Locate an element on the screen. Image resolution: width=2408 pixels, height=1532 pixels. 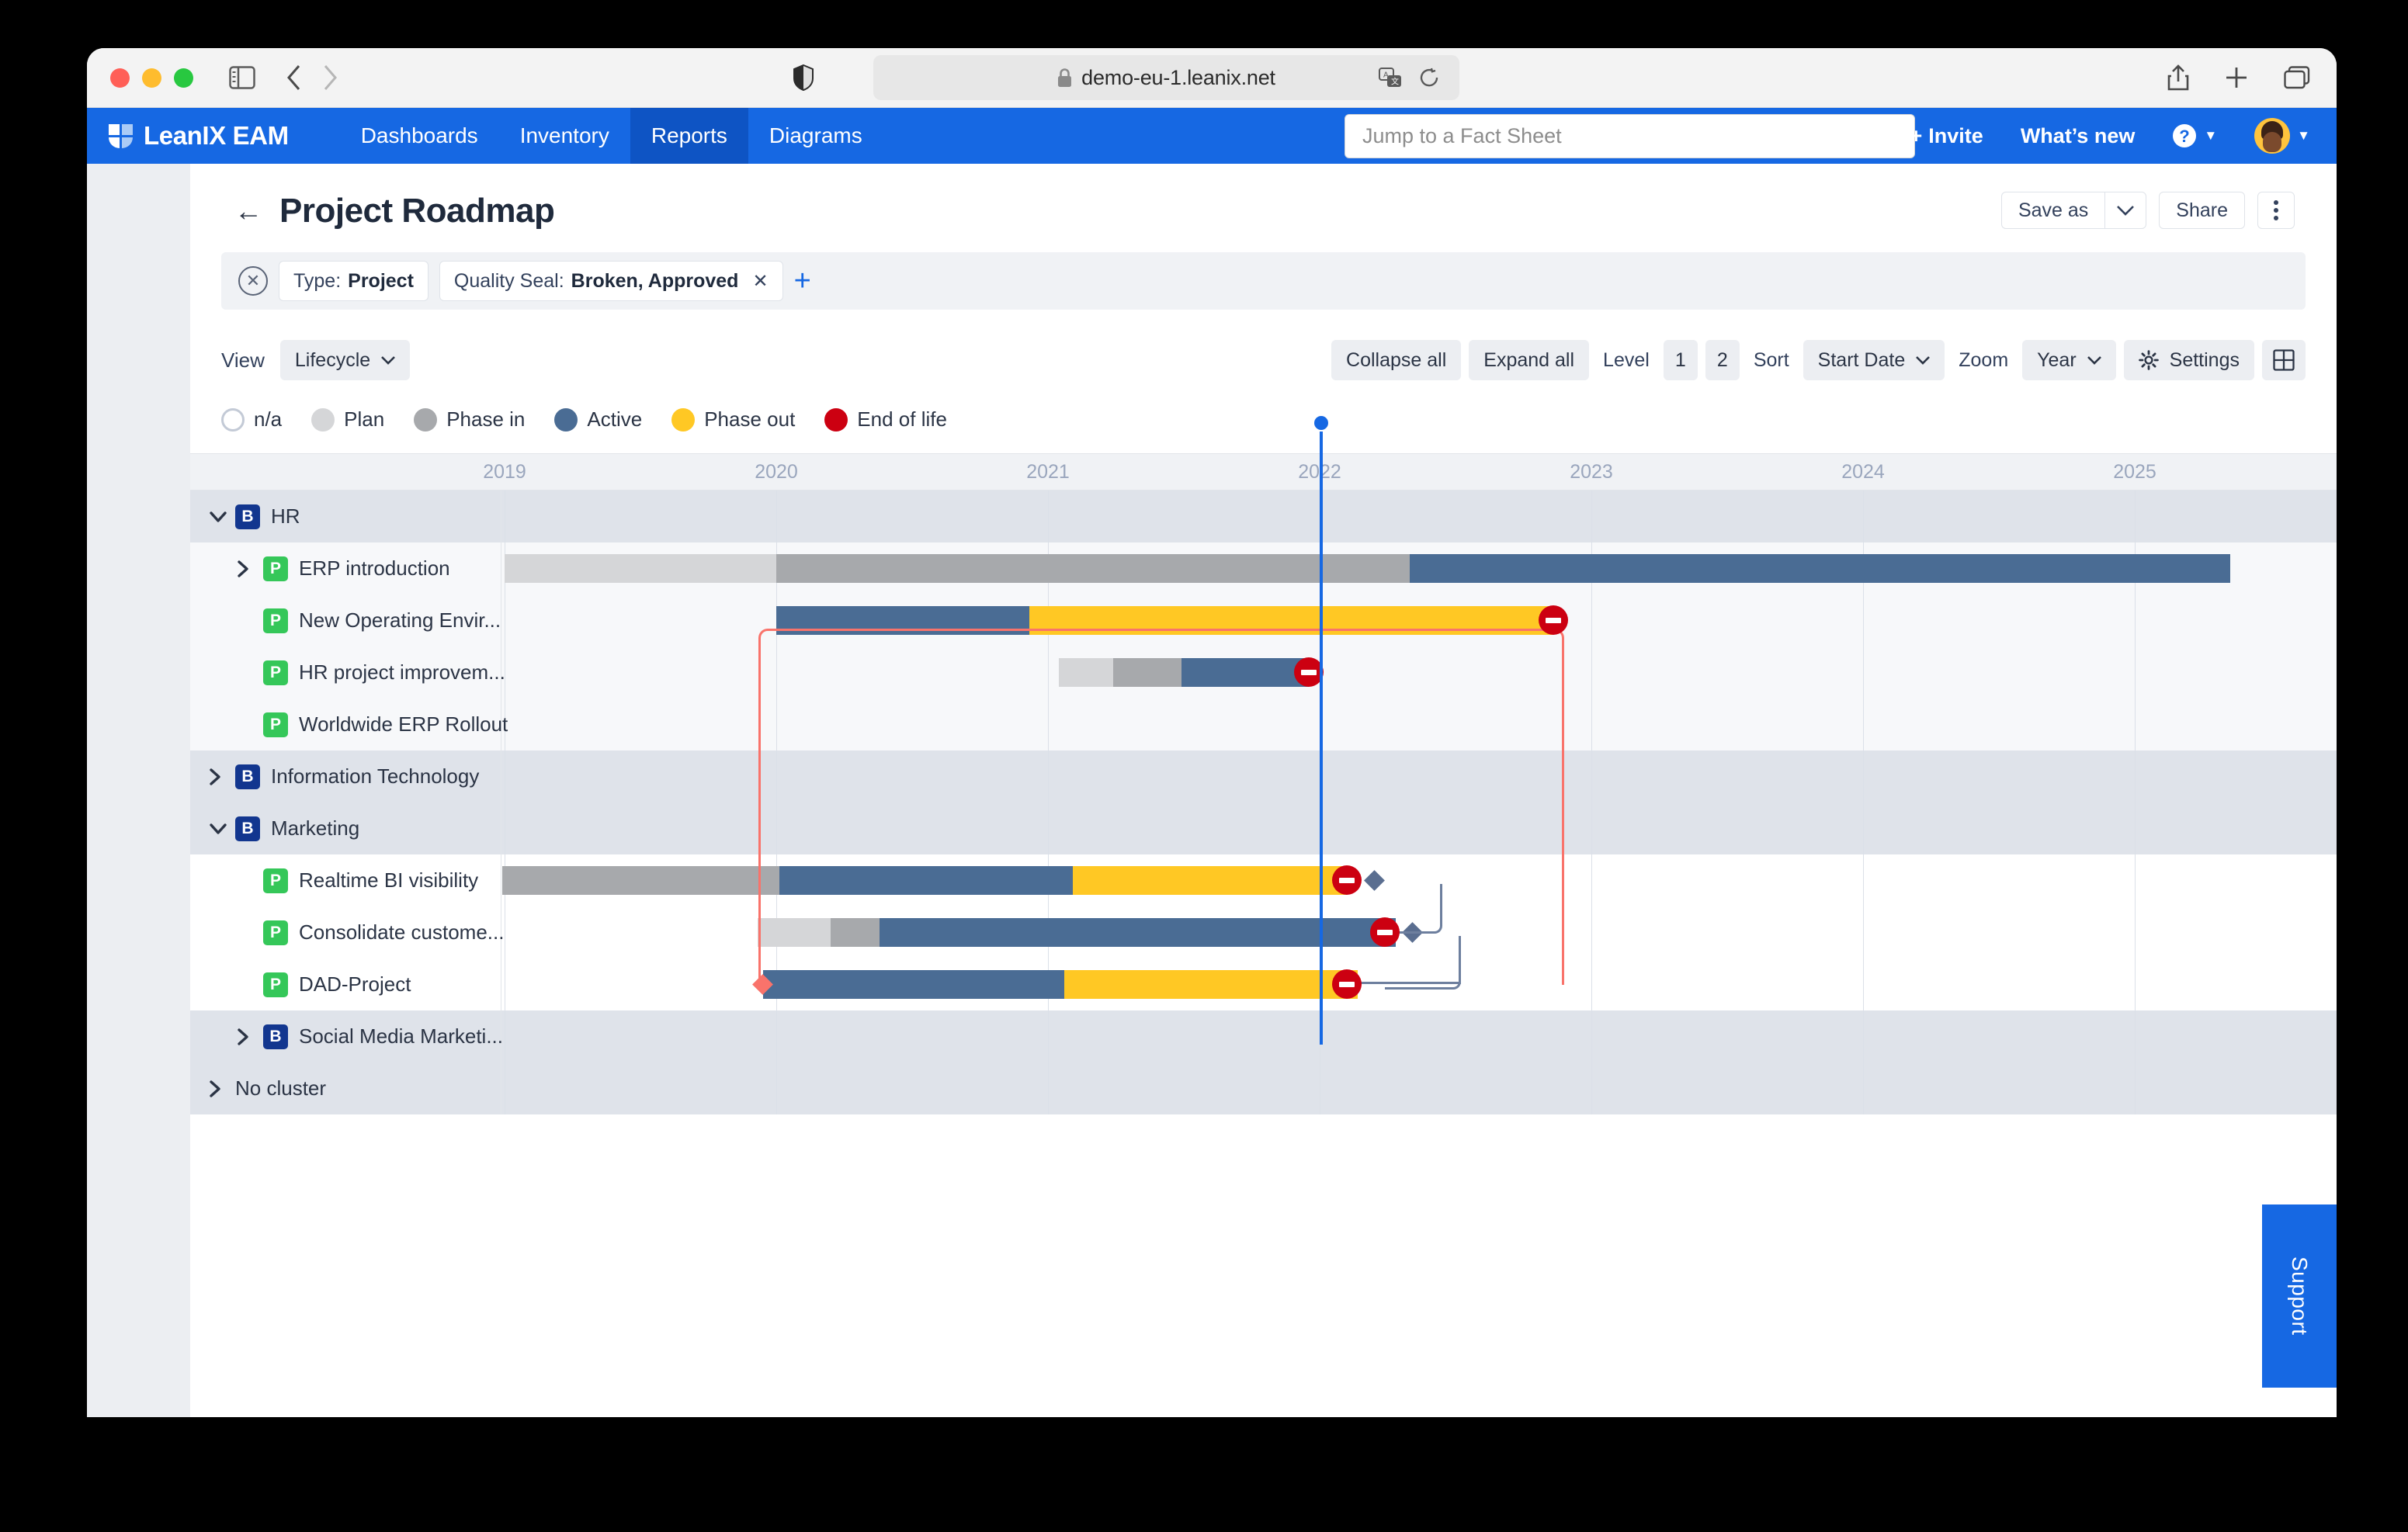
gantt-row-label-cell: No cluster is located at coordinates (345, 1088).